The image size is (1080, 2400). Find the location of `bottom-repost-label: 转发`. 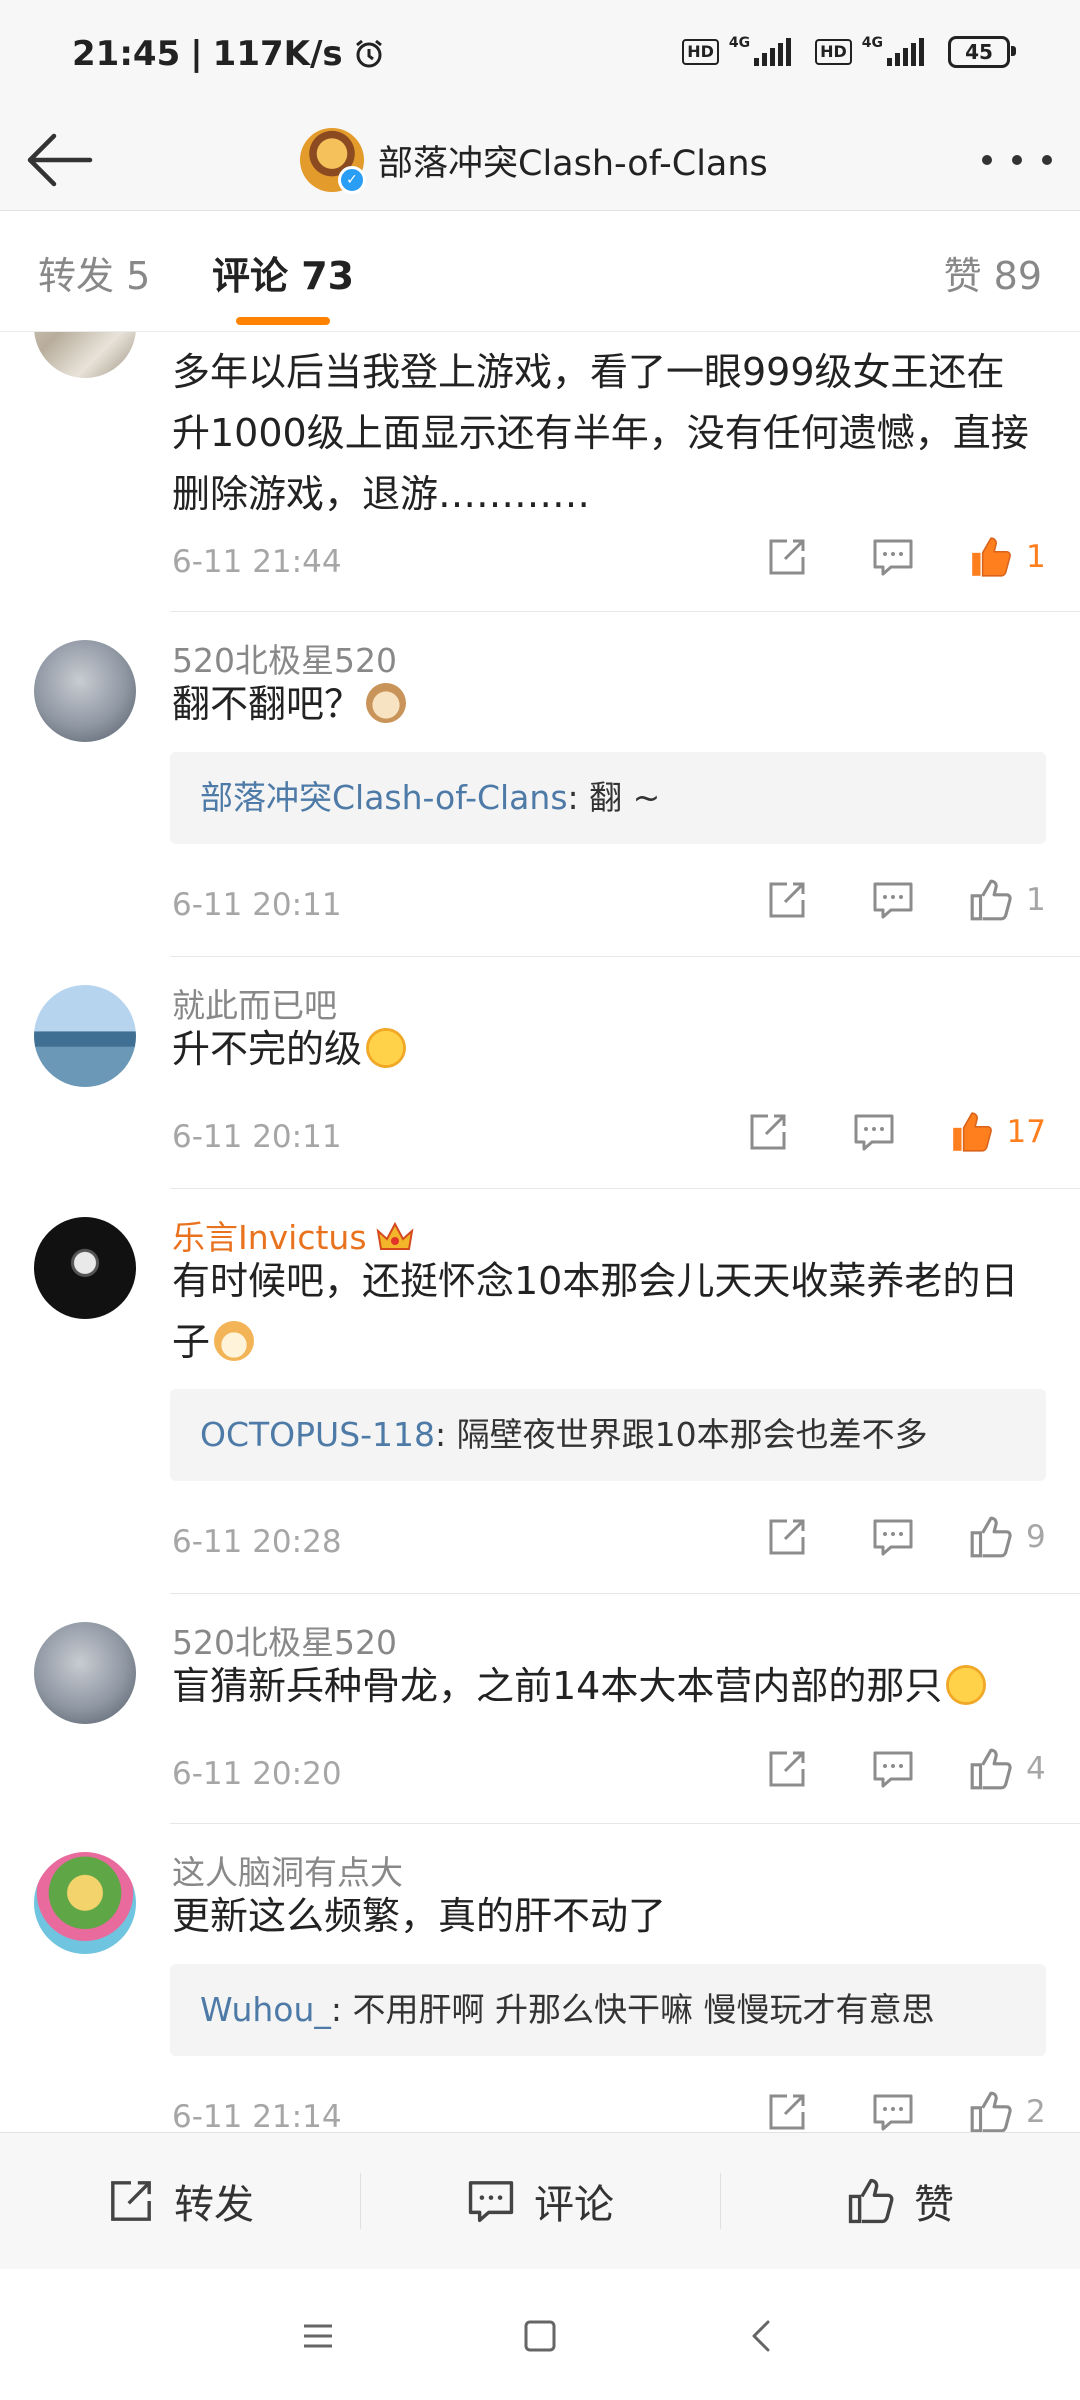

bottom-repost-label: 转发 is located at coordinates (214, 2205).